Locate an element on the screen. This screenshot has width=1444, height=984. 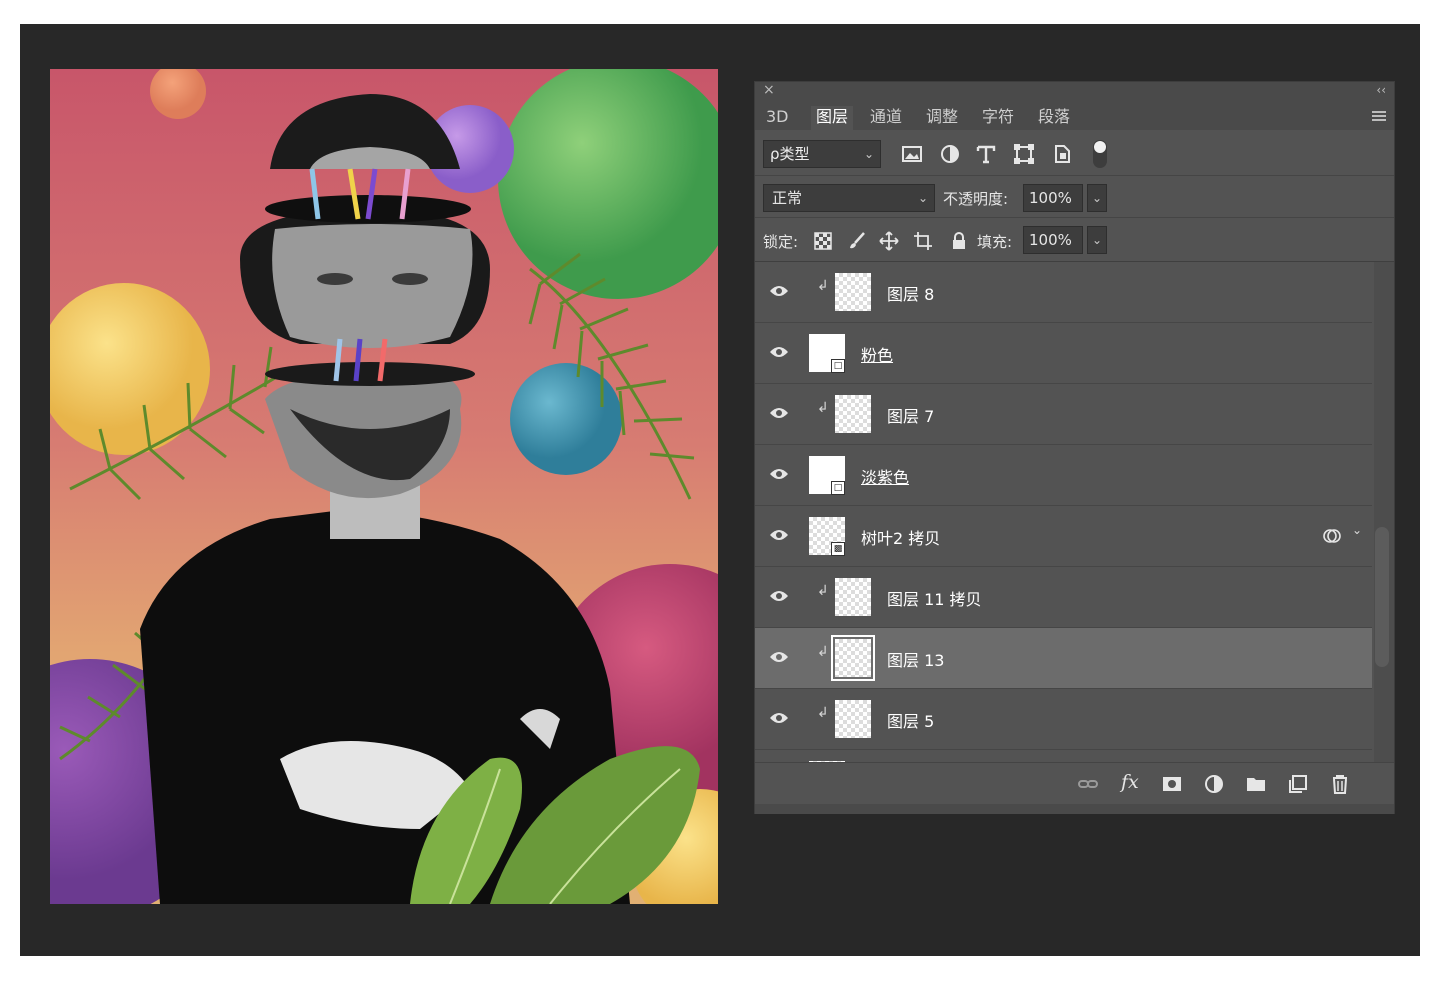
blend-mode-value: 正常 is located at coordinates (787, 198).